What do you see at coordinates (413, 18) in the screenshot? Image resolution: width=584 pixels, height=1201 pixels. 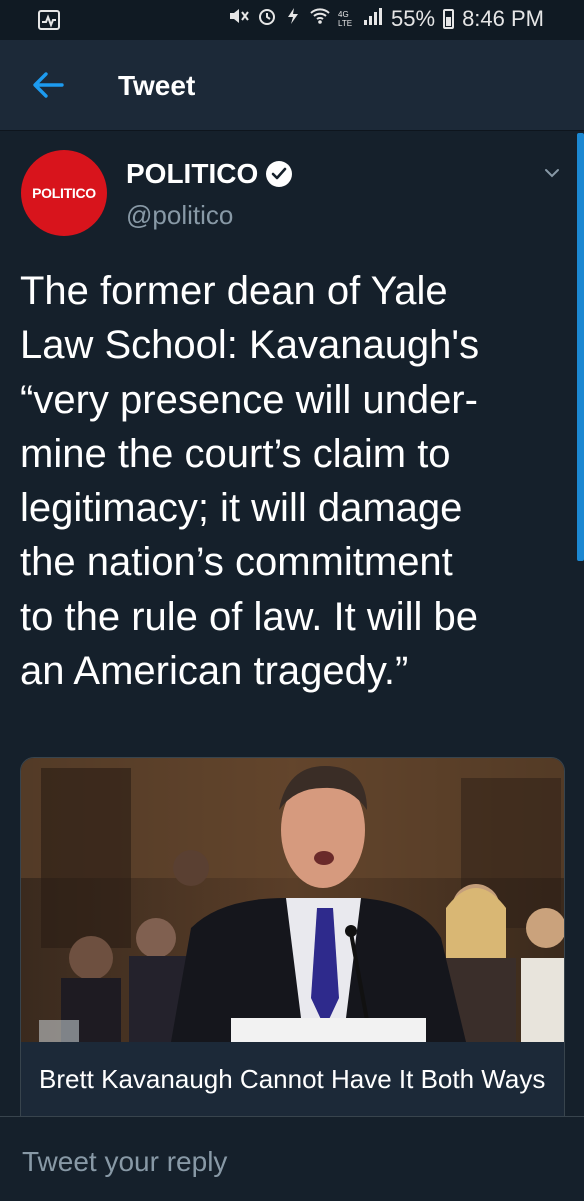 I see `battery-percent: 55%` at bounding box center [413, 18].